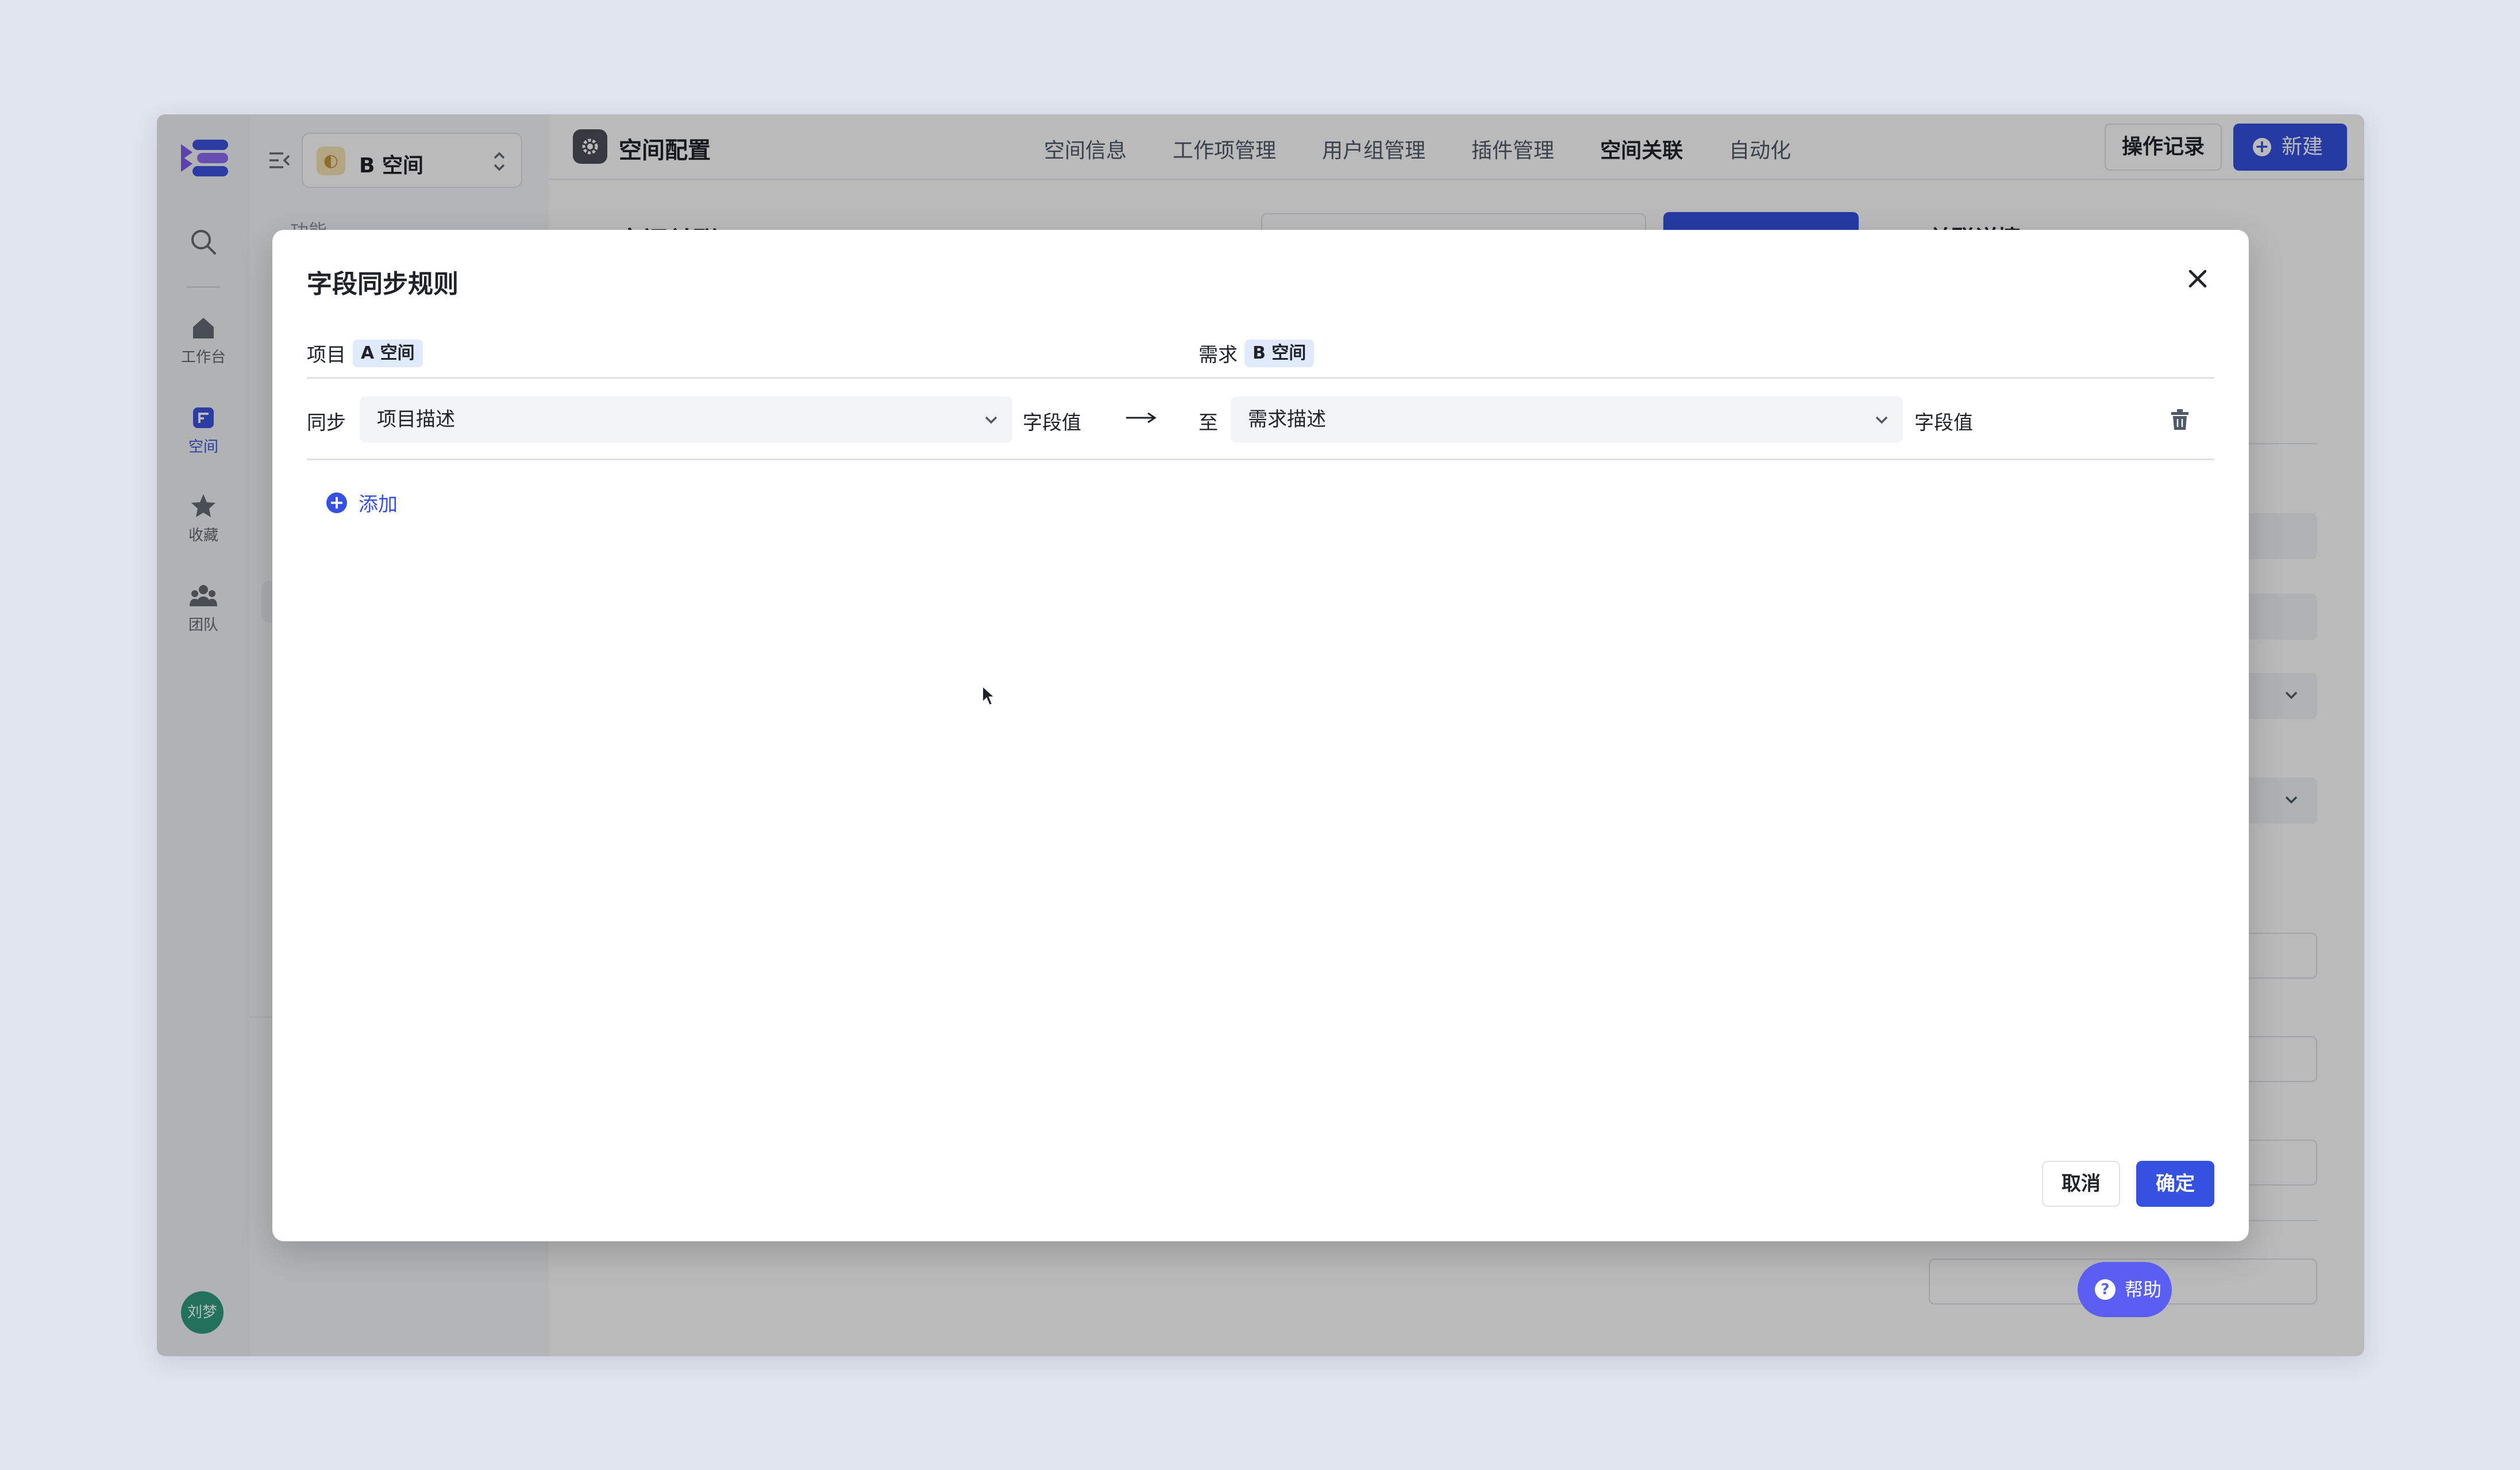 The image size is (2520, 1470). I want to click on target-type-label: 需求, so click(1219, 355).